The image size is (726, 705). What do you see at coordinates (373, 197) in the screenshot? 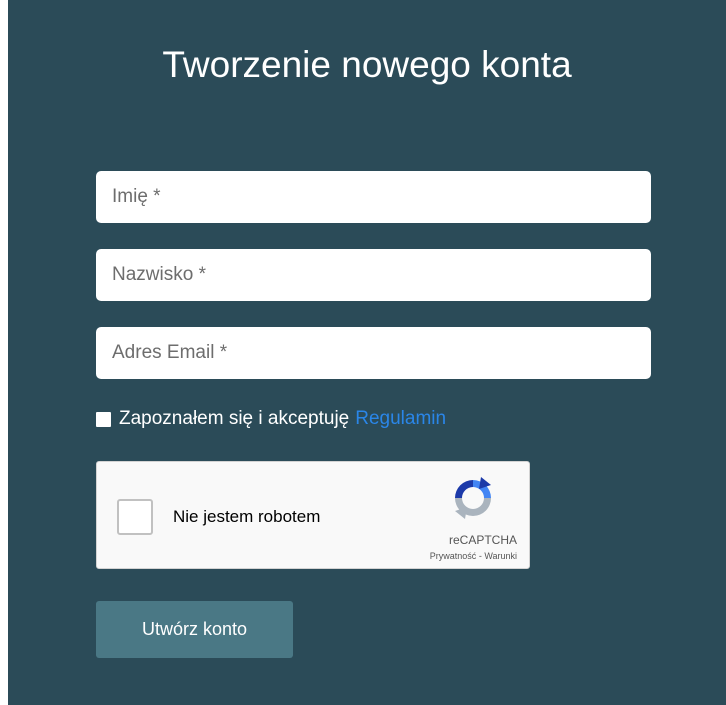
I see `first-name-input` at bounding box center [373, 197].